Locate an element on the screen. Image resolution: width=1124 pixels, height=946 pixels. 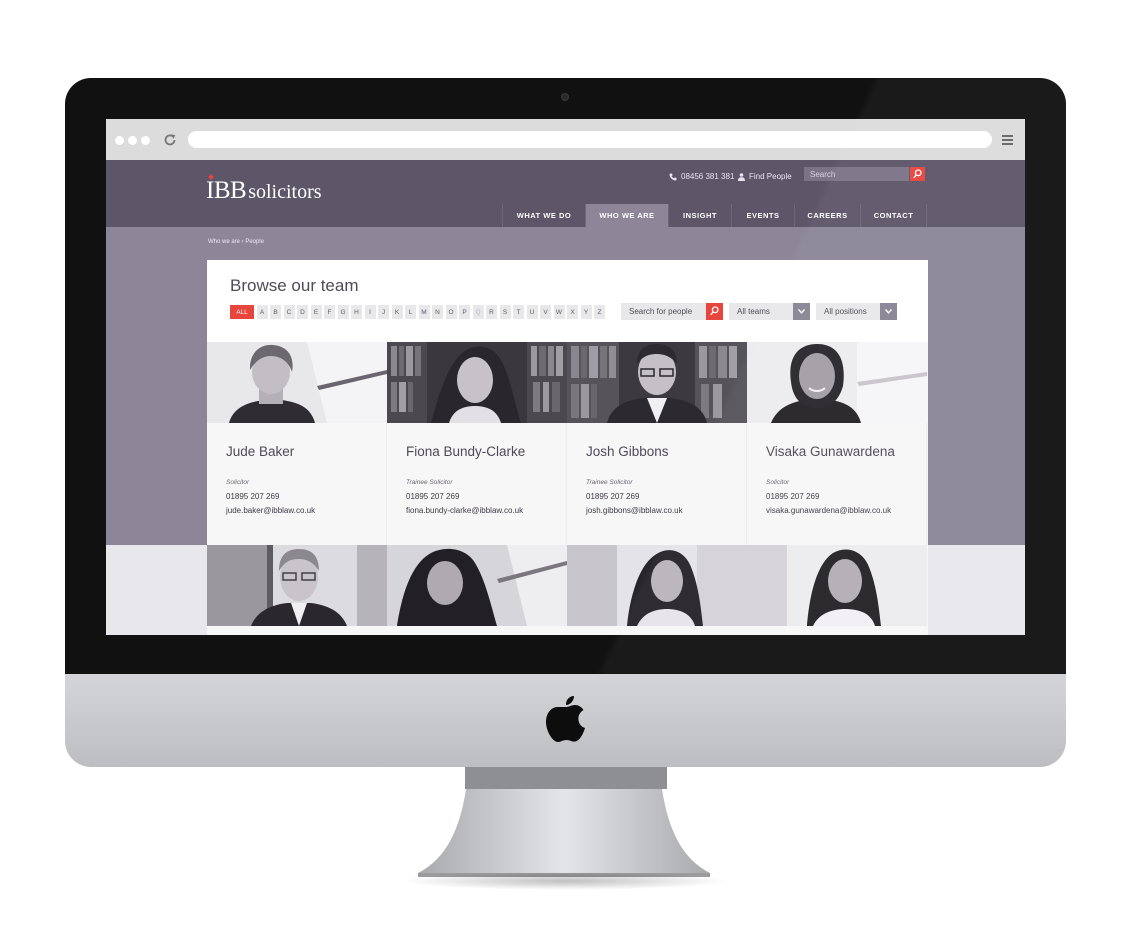
letter-filter: M is located at coordinates (424, 312).